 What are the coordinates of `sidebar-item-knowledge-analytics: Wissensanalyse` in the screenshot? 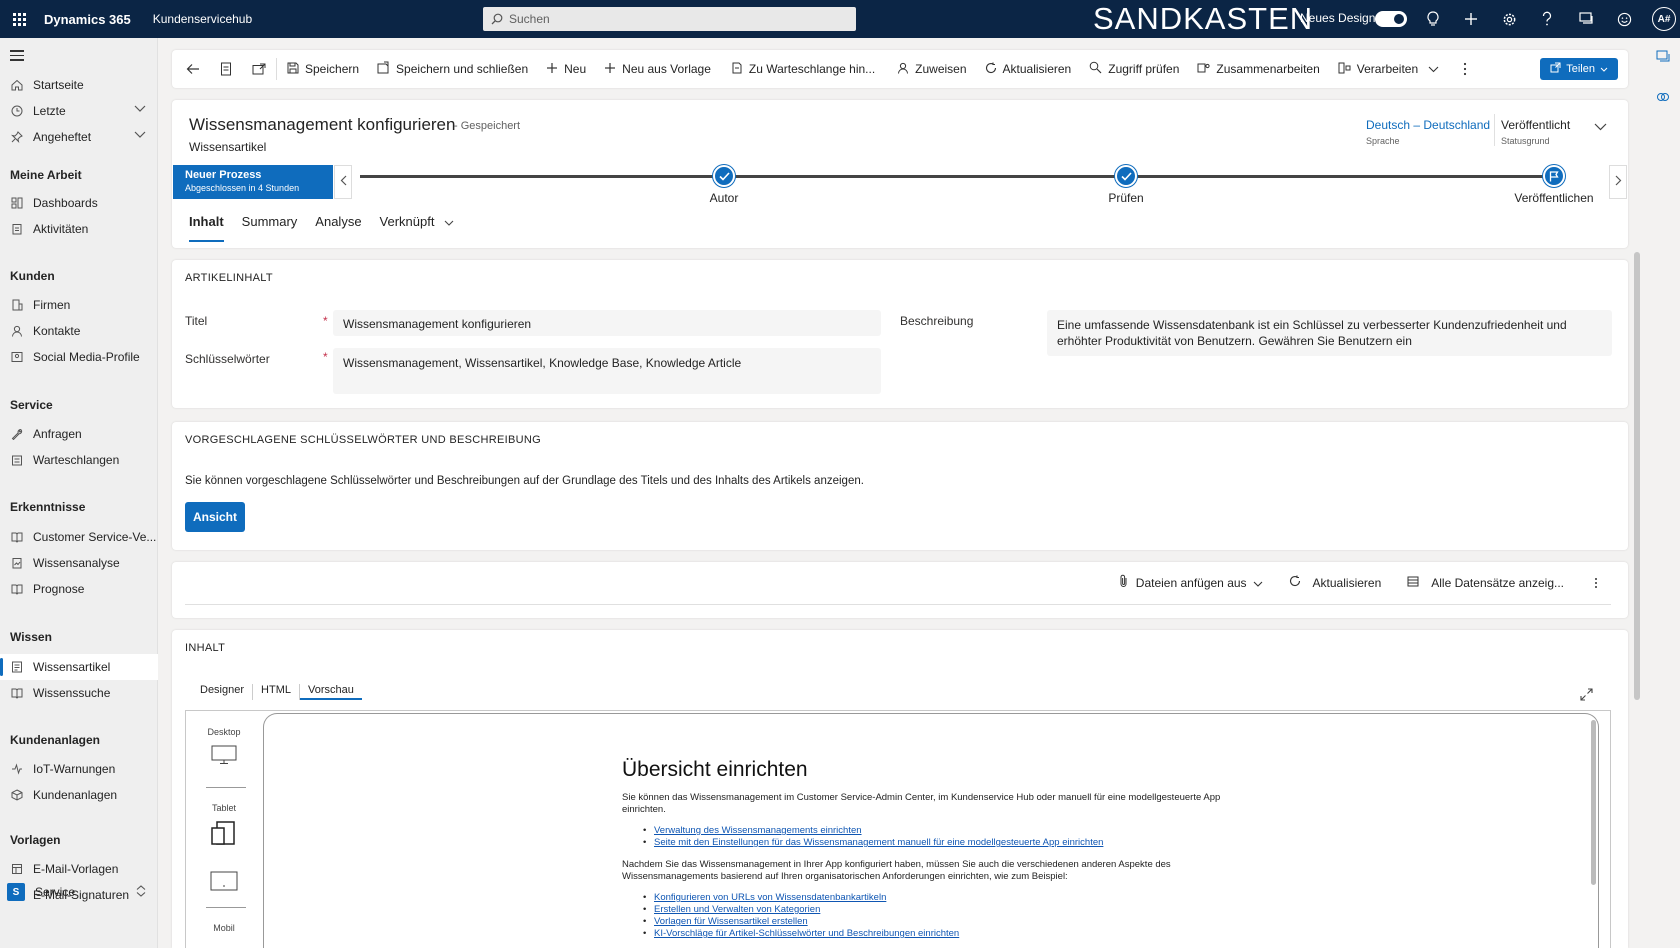 It's located at (79, 563).